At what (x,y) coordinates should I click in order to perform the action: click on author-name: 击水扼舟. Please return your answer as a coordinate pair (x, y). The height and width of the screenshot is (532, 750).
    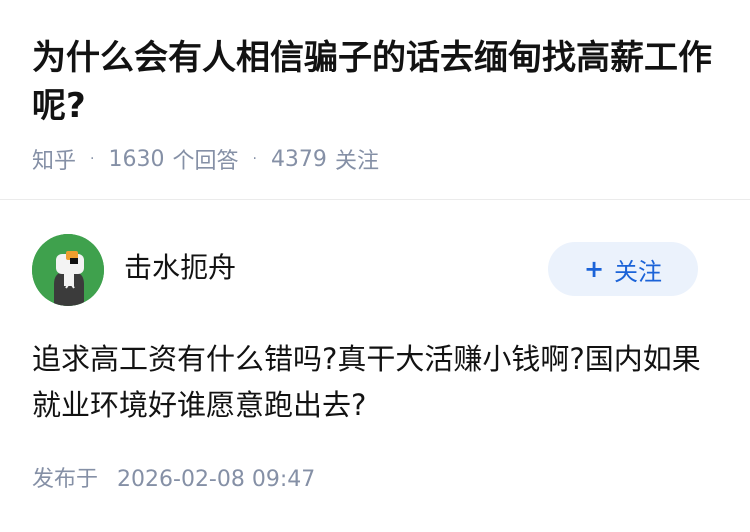
    Looking at the image, I should click on (180, 268).